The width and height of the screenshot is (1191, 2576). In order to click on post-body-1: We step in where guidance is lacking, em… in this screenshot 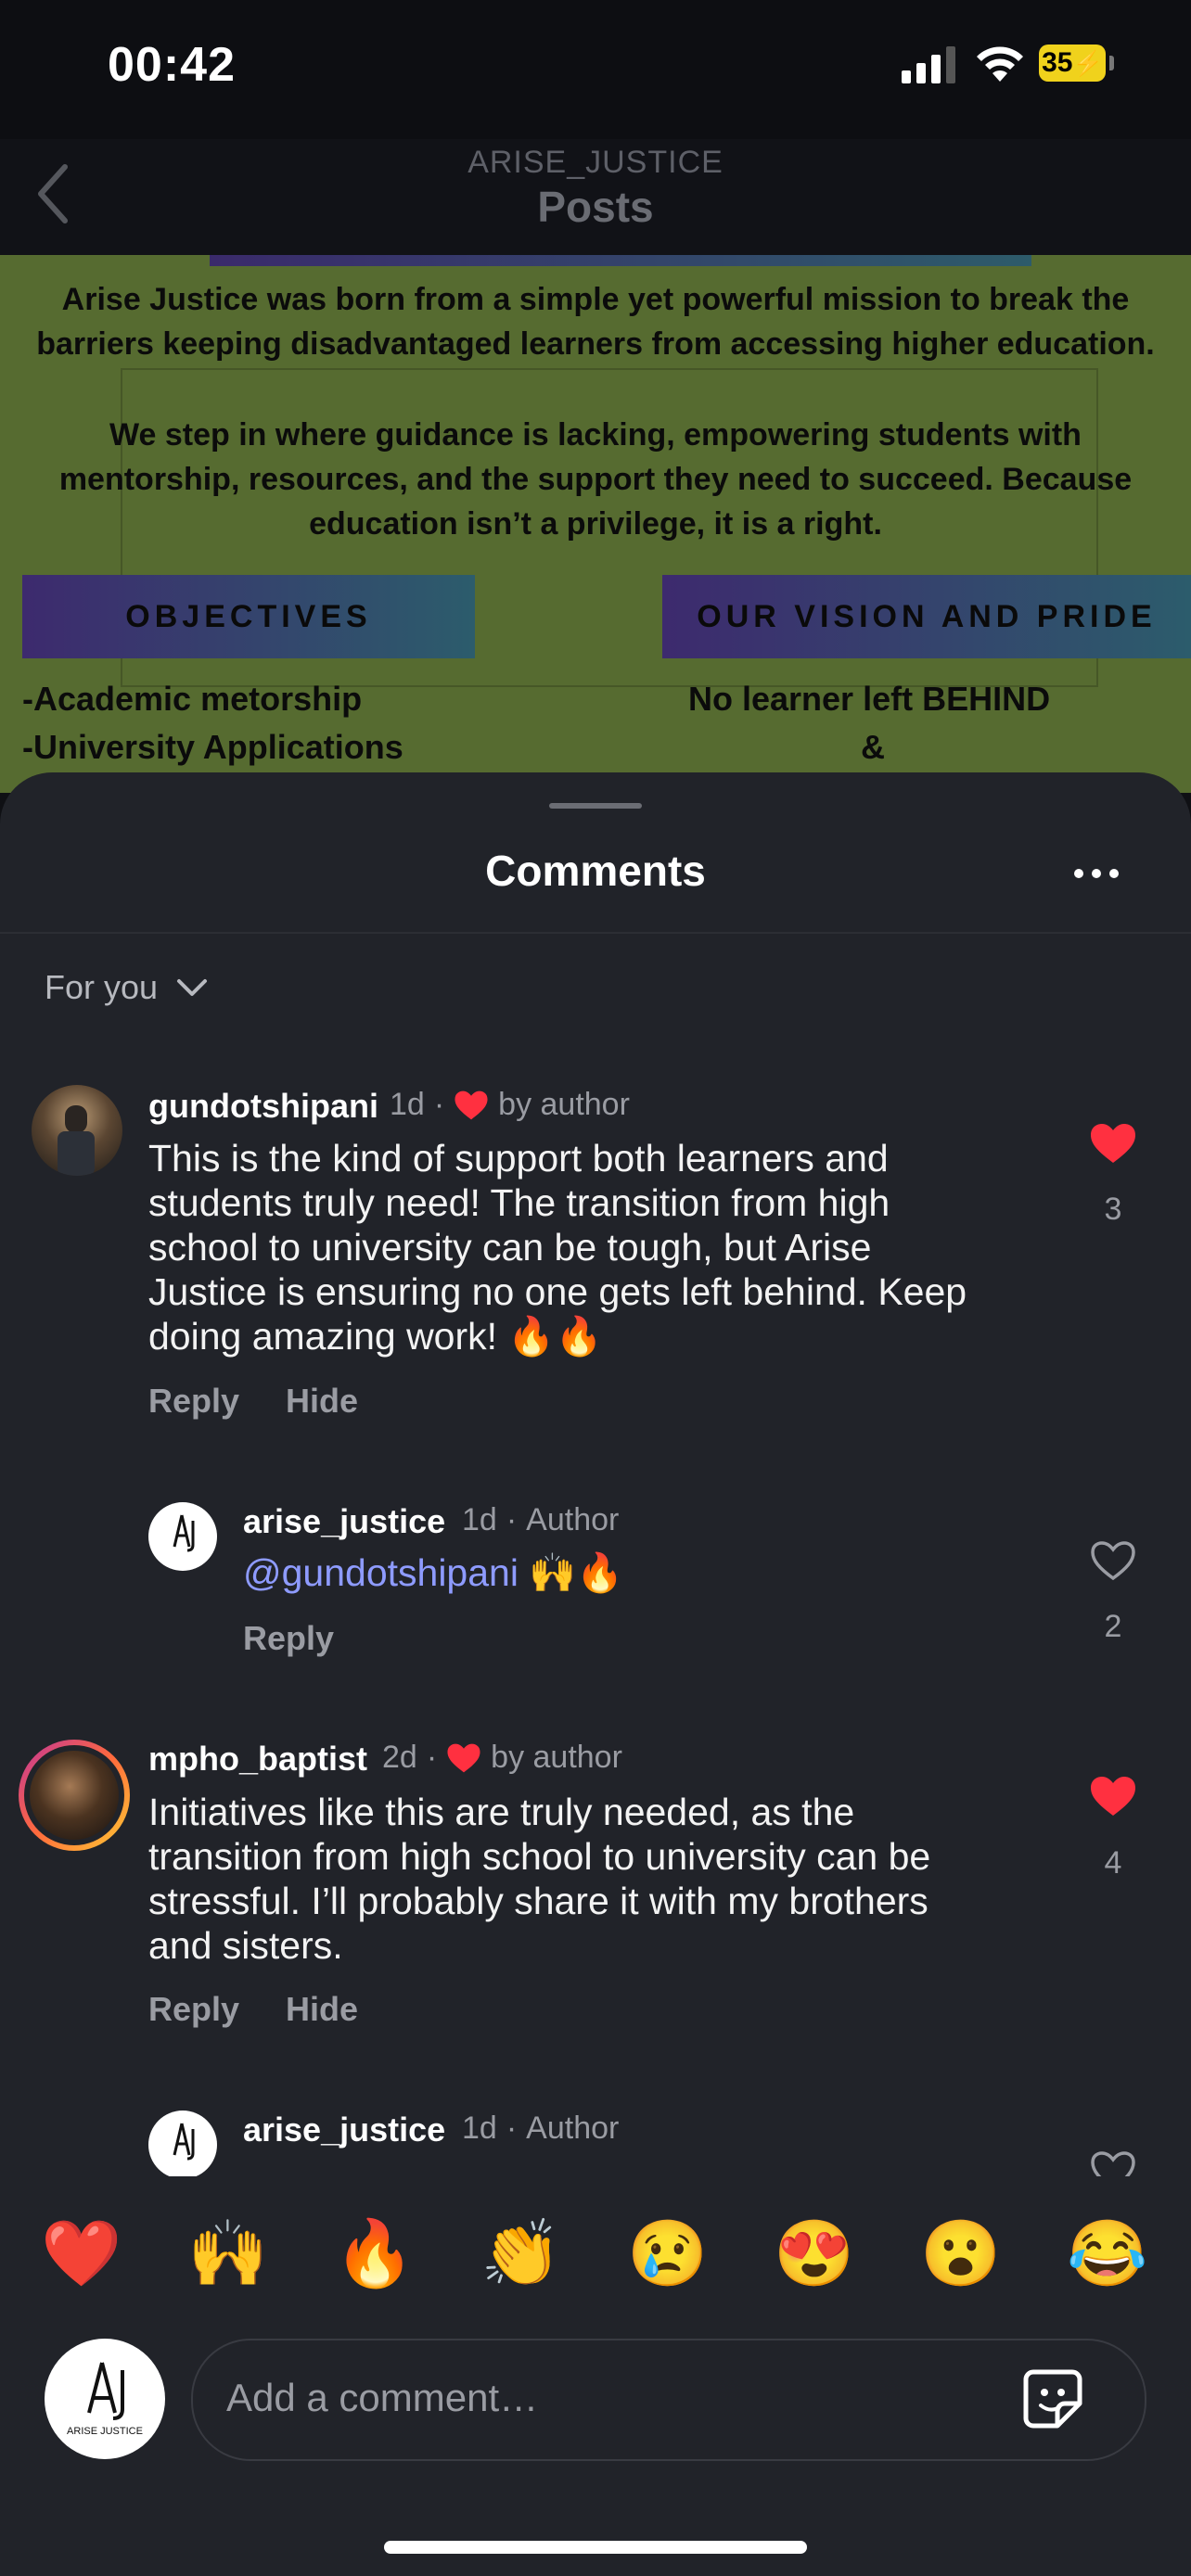, I will do `click(595, 435)`.